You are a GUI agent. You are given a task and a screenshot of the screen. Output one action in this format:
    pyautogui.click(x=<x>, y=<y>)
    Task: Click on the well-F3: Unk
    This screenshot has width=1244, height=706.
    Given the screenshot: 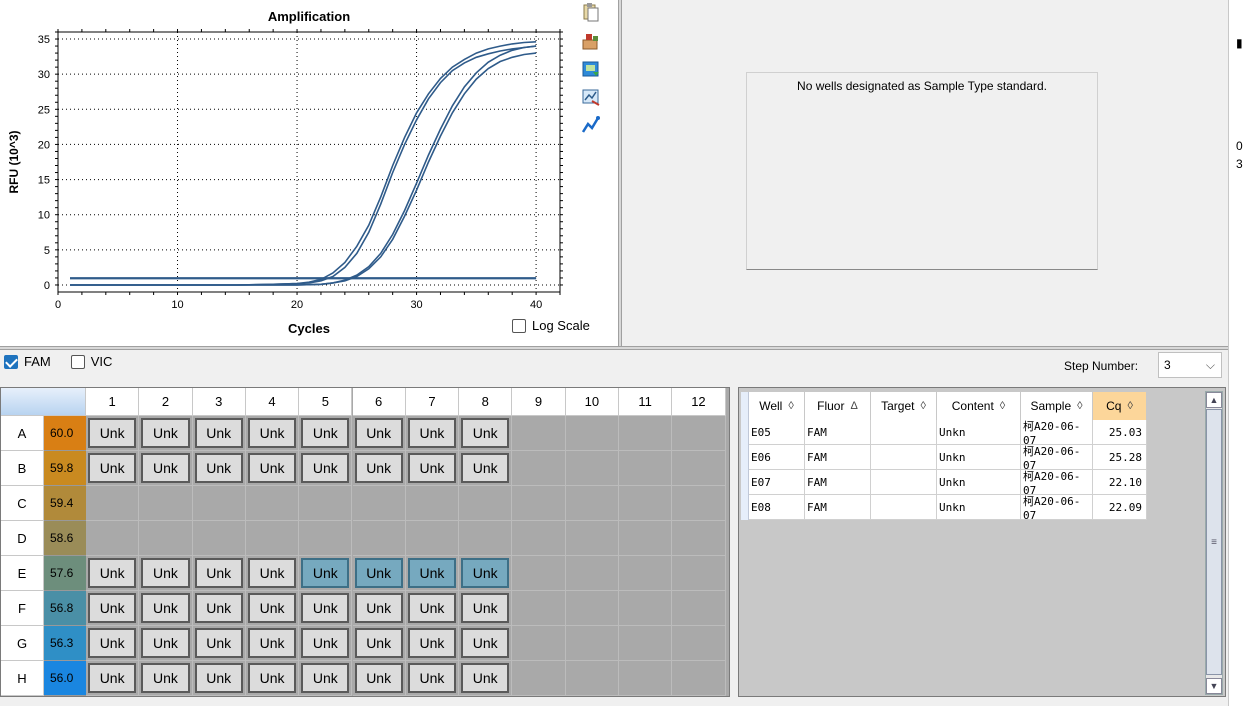 What is the action you would take?
    pyautogui.click(x=218, y=608)
    